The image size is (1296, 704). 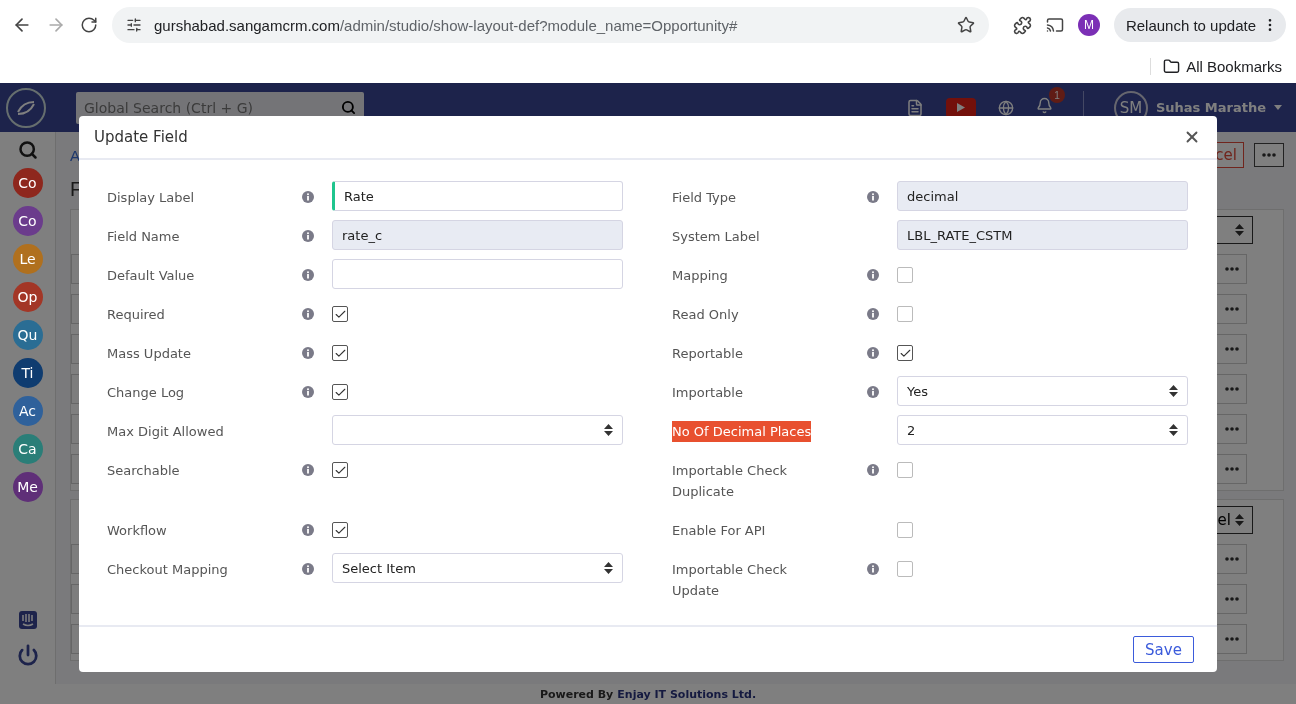 What do you see at coordinates (704, 198) in the screenshot?
I see `field-label: Field Type` at bounding box center [704, 198].